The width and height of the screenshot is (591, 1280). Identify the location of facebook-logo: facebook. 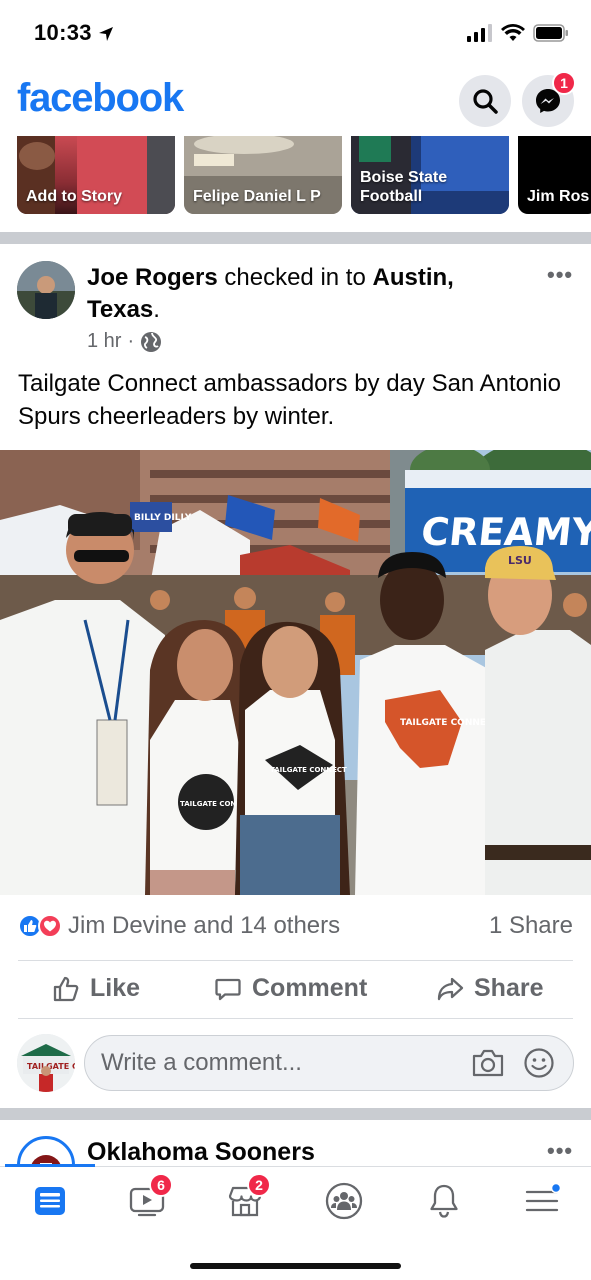
(100, 98).